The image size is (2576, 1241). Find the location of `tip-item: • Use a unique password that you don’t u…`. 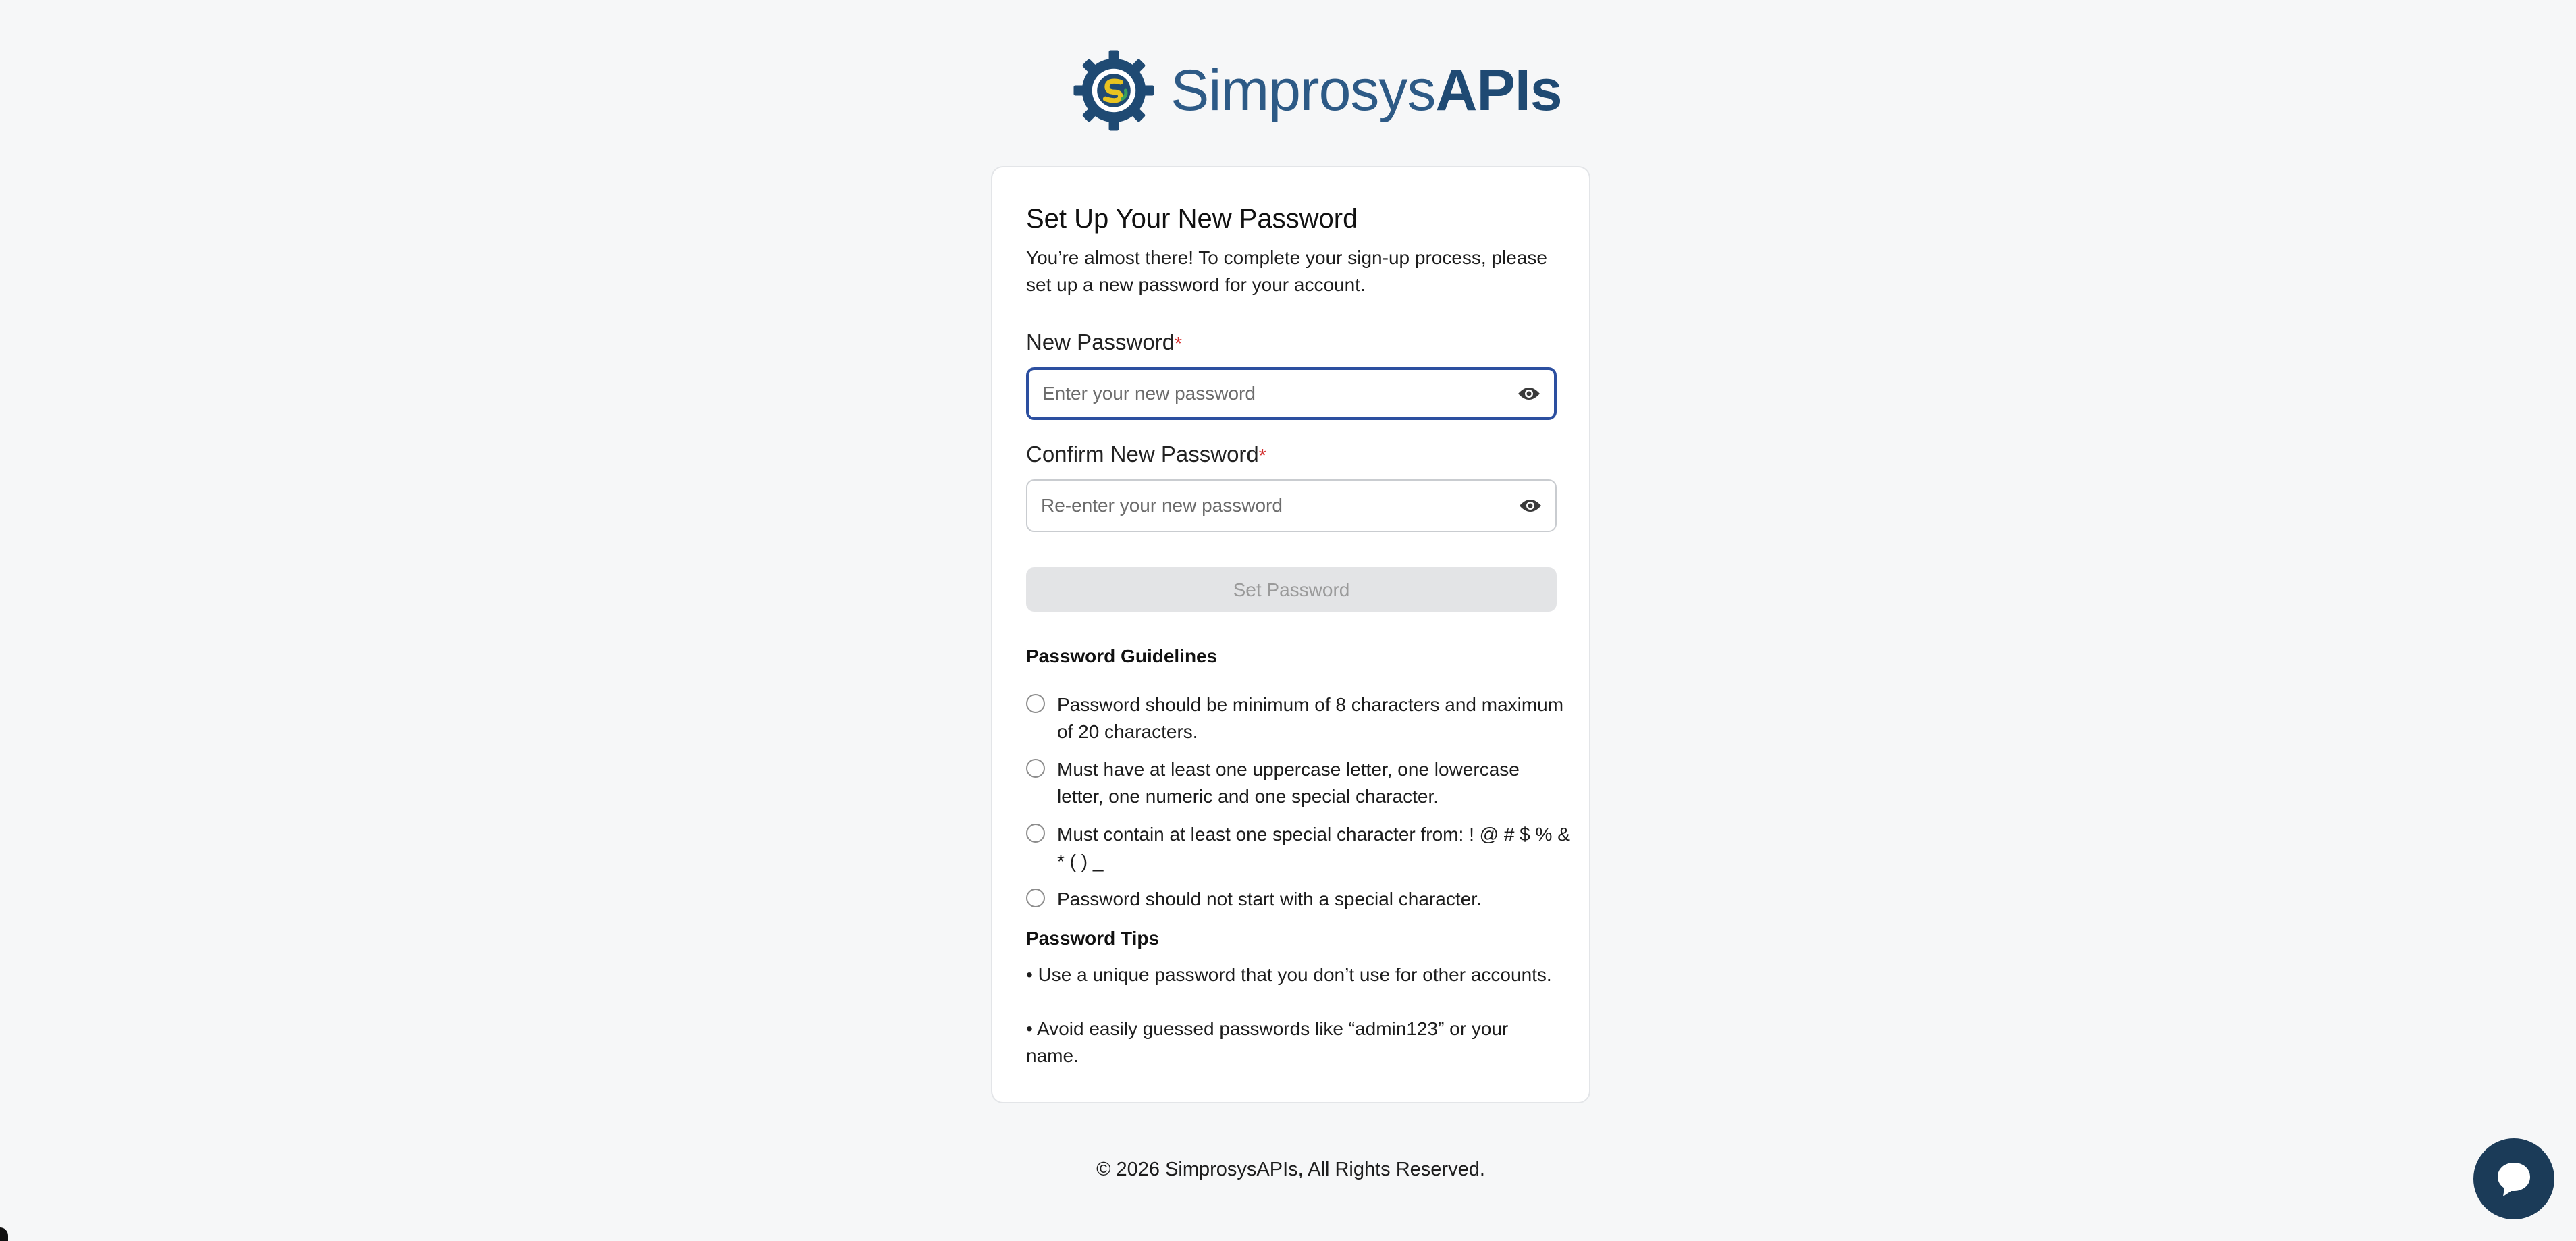

tip-item: • Use a unique password that you don’t u… is located at coordinates (1289, 974).